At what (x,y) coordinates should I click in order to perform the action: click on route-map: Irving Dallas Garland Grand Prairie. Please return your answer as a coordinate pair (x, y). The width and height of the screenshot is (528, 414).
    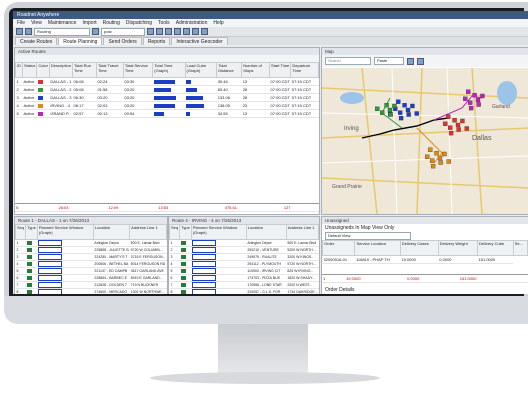
    Looking at the image, I should click on (425, 140).